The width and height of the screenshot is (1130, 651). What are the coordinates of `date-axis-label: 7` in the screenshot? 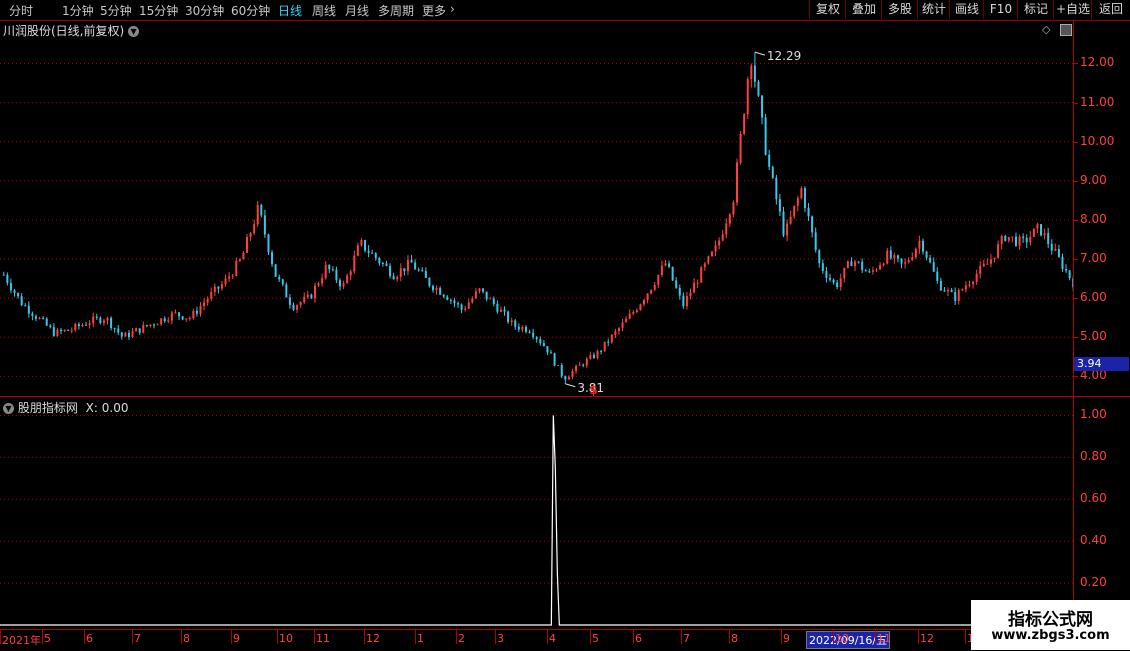 It's located at (137, 638).